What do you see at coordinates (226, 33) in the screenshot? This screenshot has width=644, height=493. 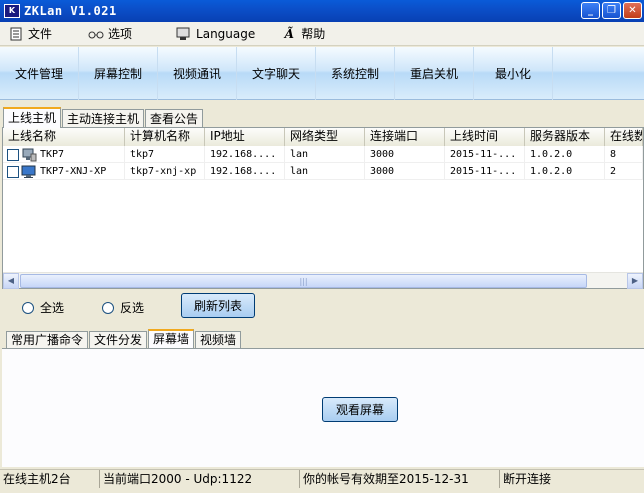 I see `menu-language-label: Language` at bounding box center [226, 33].